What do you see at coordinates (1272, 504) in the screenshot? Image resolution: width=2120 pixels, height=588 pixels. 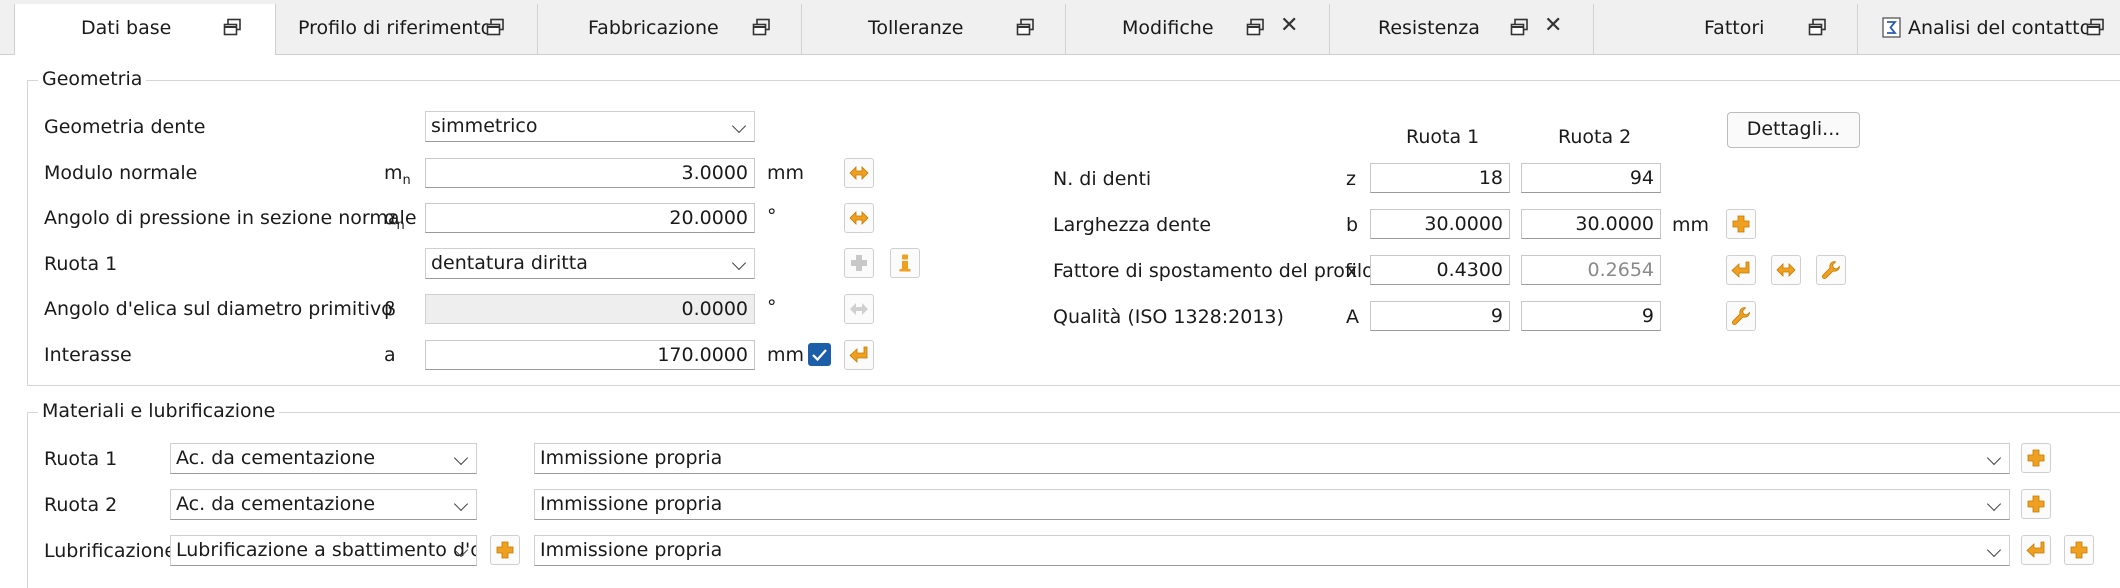 I see `material-gear2-spec-select: Immissione propria` at bounding box center [1272, 504].